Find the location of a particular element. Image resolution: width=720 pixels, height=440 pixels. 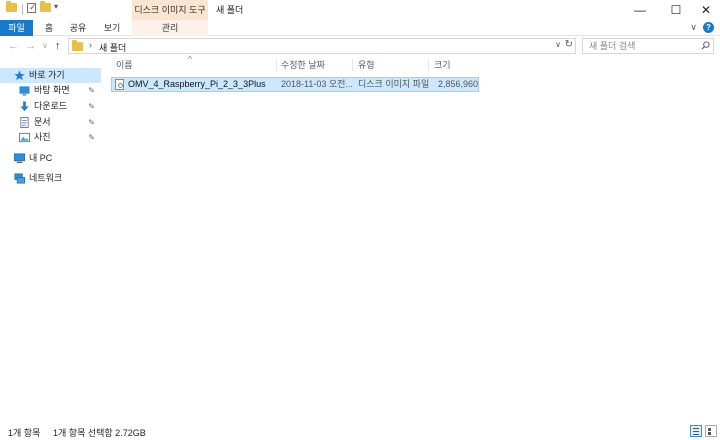

file-name: OMV_4_Raspberry_Pi_2_3_3Plus is located at coordinates (203, 84).